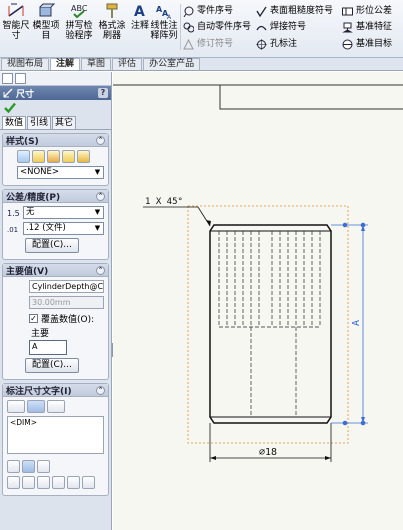 The height and width of the screenshot is (530, 403). What do you see at coordinates (55, 140) in the screenshot?
I see `style-group-header: 样式(S) ⌃` at bounding box center [55, 140].